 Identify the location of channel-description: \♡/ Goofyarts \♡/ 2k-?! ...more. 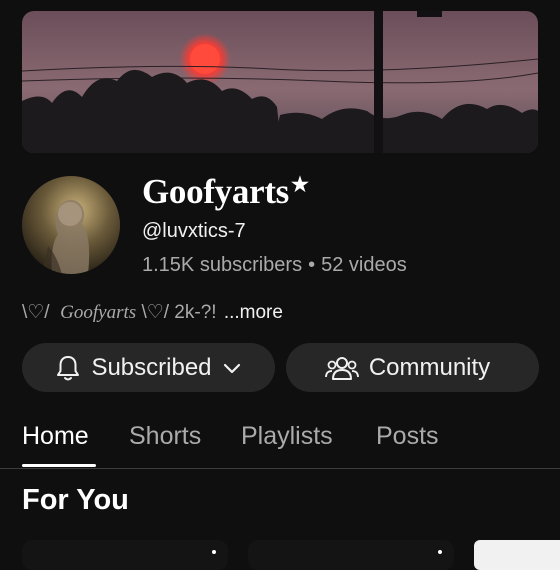
(152, 312).